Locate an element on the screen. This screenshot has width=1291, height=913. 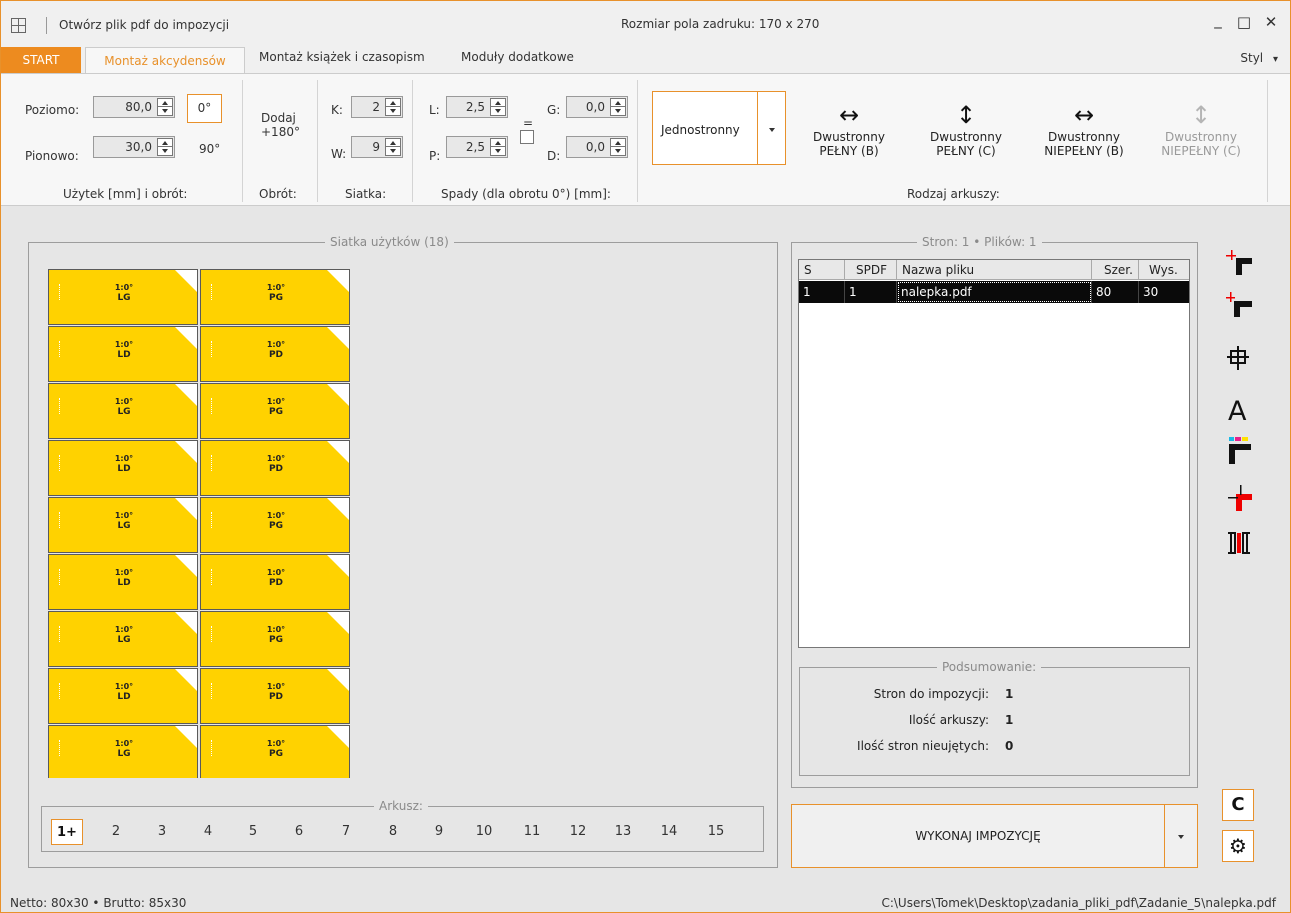
sheet-page-button: 14 is located at coordinates (669, 832).